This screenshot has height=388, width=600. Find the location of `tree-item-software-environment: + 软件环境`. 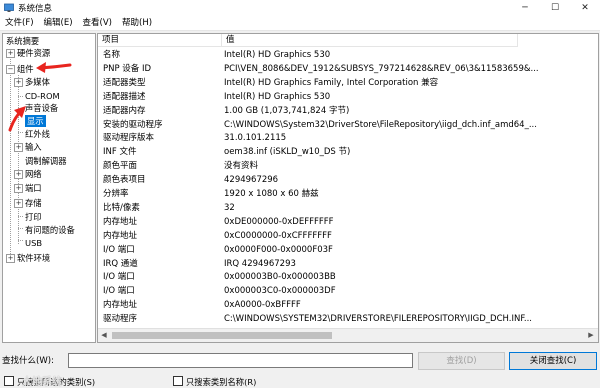

tree-item-software-environment: + 软件环境 is located at coordinates (48, 258).